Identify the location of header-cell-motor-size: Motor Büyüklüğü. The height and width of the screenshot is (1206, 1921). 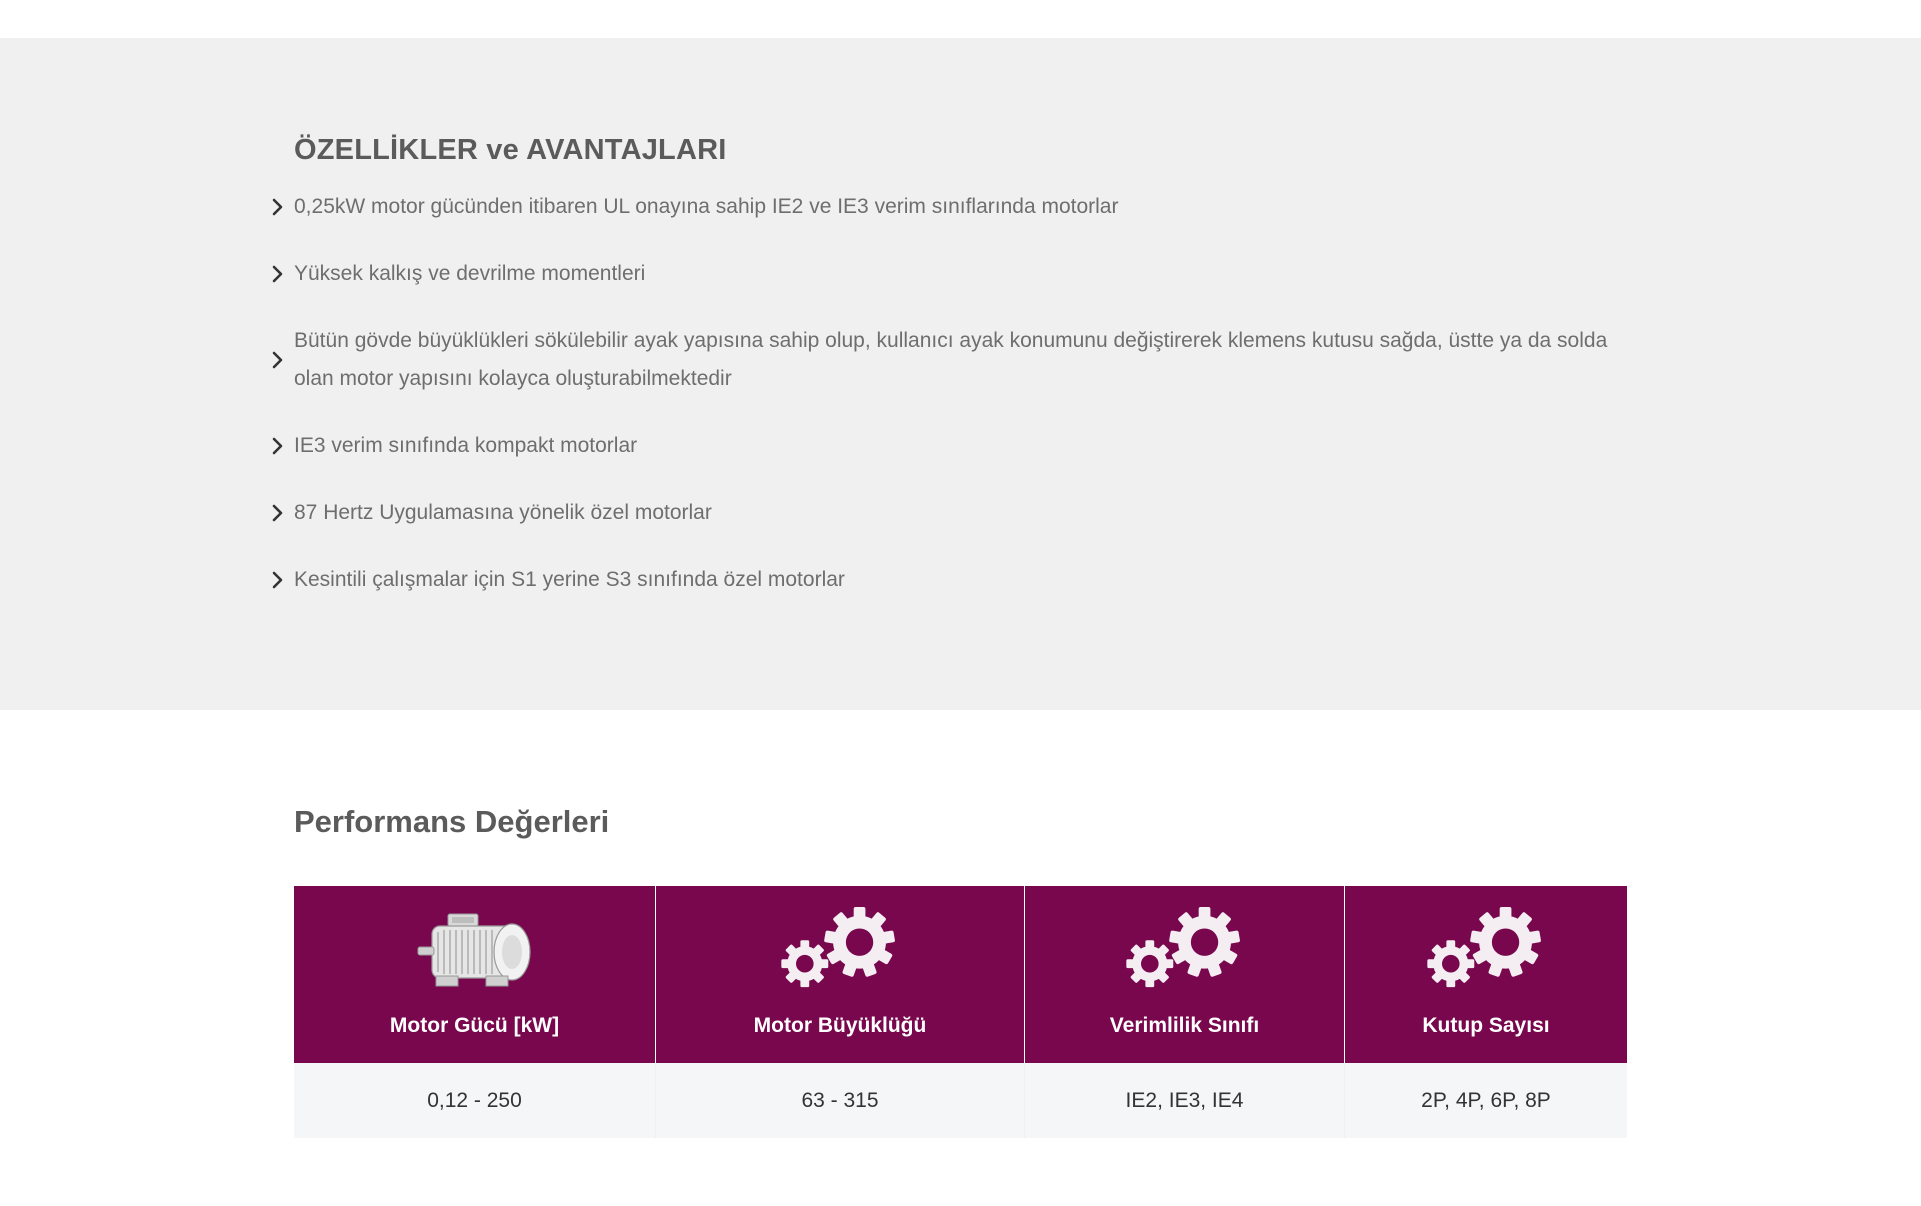
(839, 974).